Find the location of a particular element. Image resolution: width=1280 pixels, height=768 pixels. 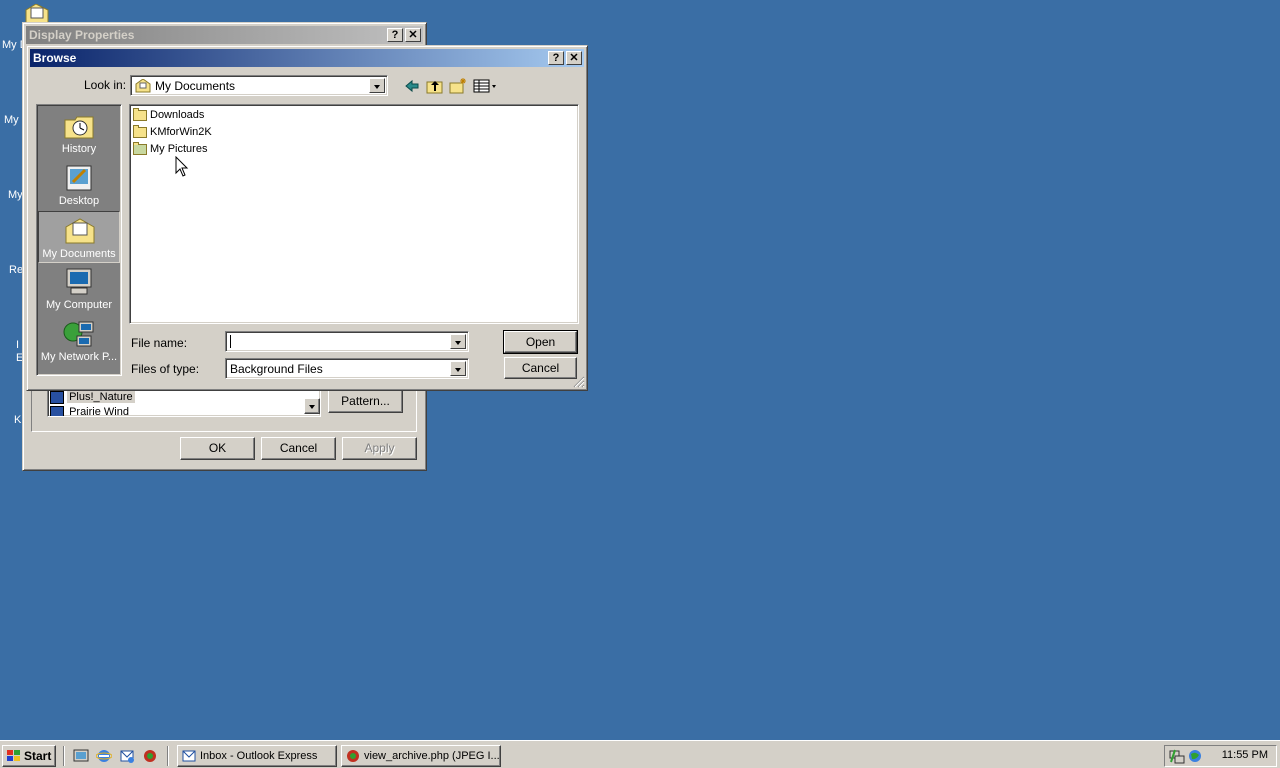

wallpaper-scroll-down is located at coordinates (312, 406).